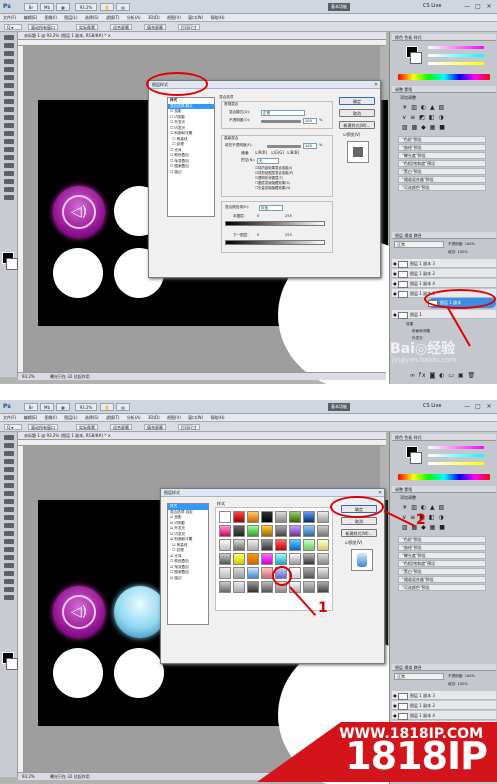 The image size is (497, 784). What do you see at coordinates (310, 121) in the screenshot?
I see `opacity-input: 100` at bounding box center [310, 121].